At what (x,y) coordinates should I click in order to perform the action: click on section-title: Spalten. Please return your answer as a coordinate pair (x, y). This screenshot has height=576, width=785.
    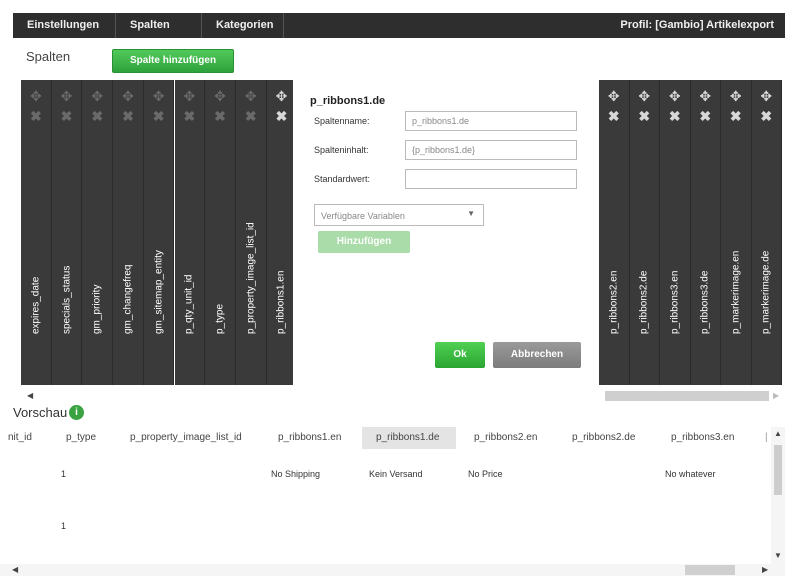
    Looking at the image, I should click on (48, 56).